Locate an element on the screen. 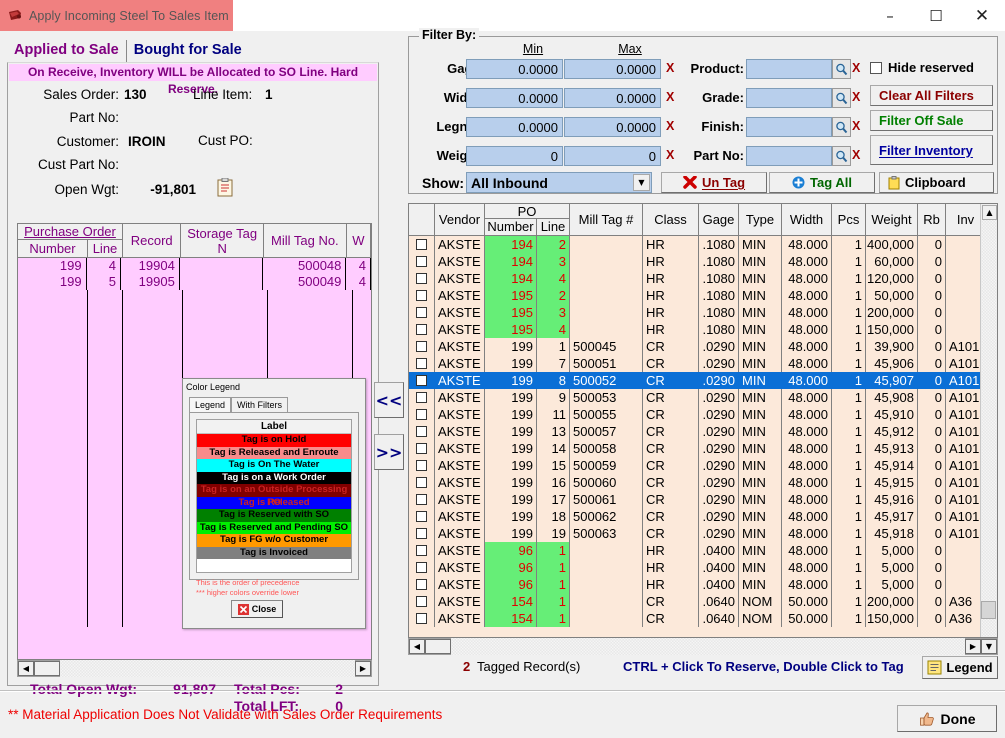 Image resolution: width=1005 pixels, height=738 pixels. table-cell: 45,917 is located at coordinates (892, 516).